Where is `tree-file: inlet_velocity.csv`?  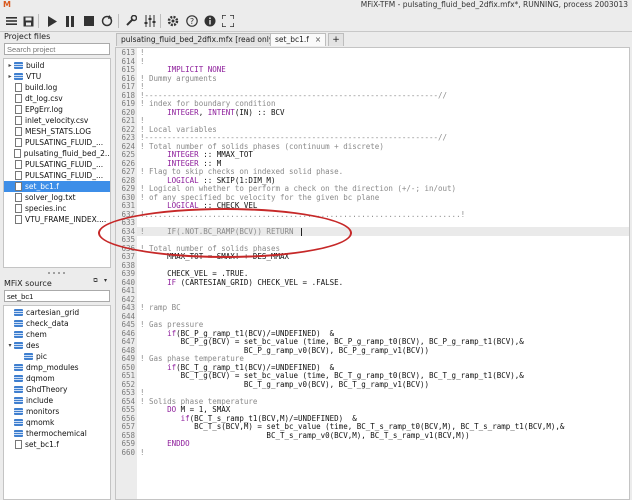 tree-file: inlet_velocity.csv is located at coordinates (57, 120).